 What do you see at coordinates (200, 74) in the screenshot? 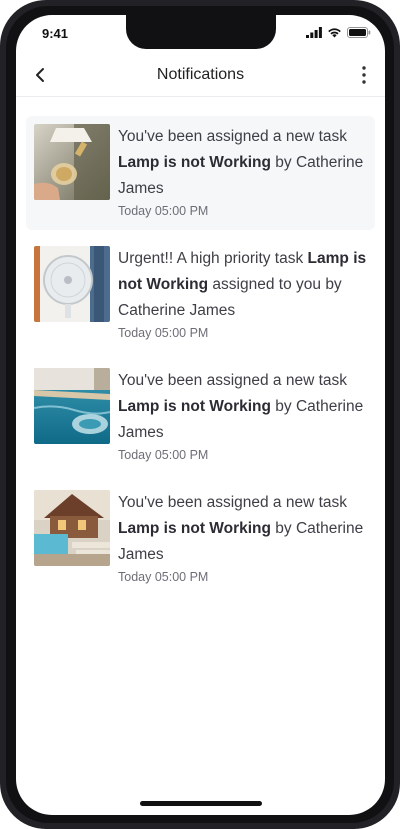
I see `page-title: Notifications` at bounding box center [200, 74].